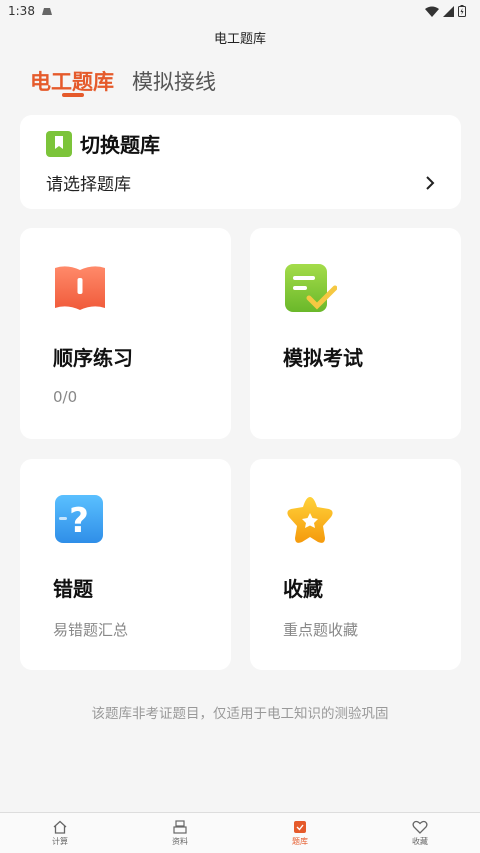 The image size is (480, 853). Describe the element at coordinates (93, 358) in the screenshot. I see `sequential-practice-title: 顺序练习` at that location.